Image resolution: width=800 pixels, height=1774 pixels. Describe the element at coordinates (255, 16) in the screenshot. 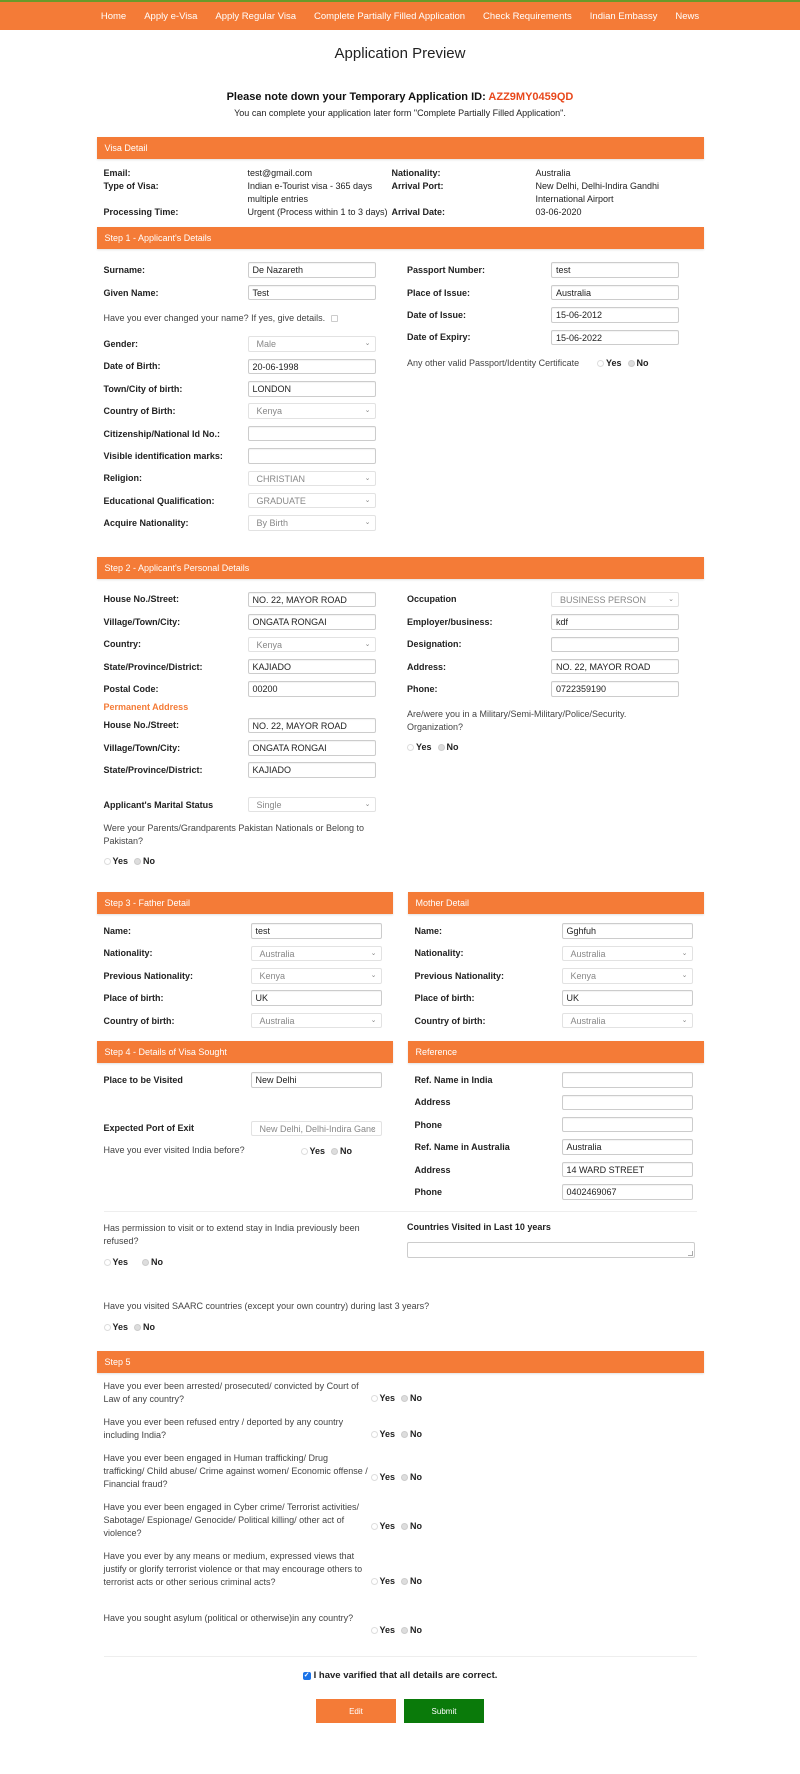

I see `nav-apply-regular-visa: Apply Regular Visa` at that location.